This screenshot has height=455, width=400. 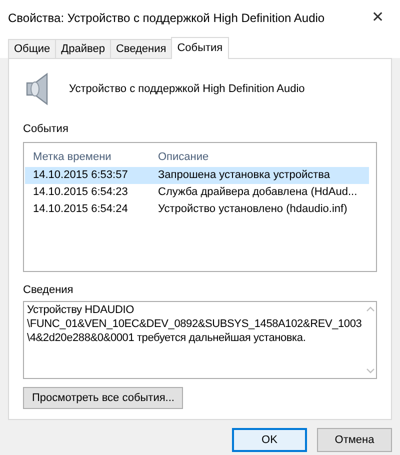 I want to click on close-button: ✕, so click(x=378, y=18).